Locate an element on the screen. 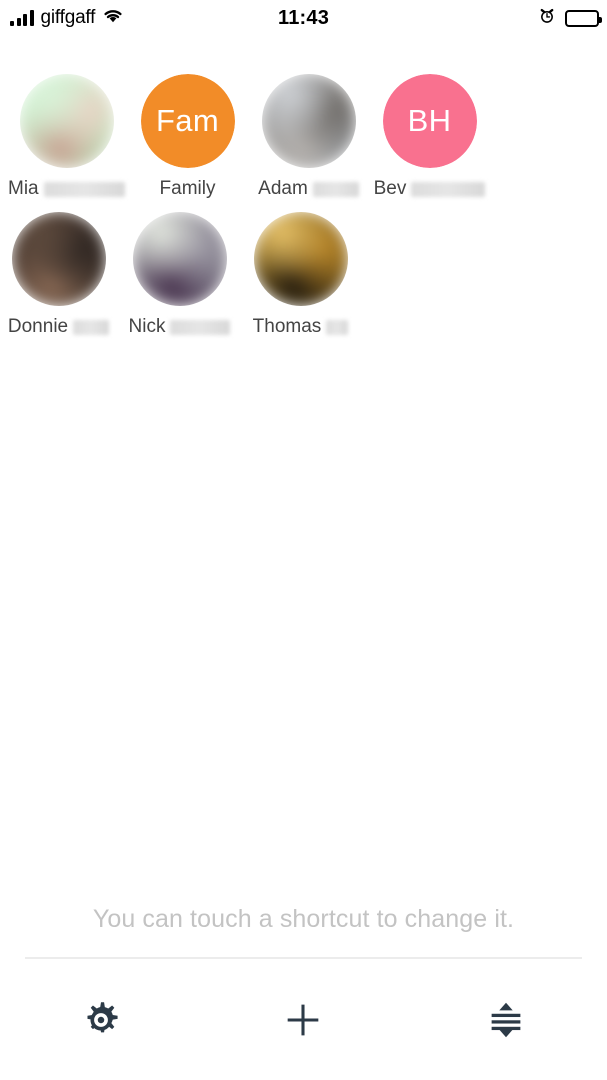 Image resolution: width=607 pixels, height=1080 pixels. shortcut-label: Nick is located at coordinates (180, 327).